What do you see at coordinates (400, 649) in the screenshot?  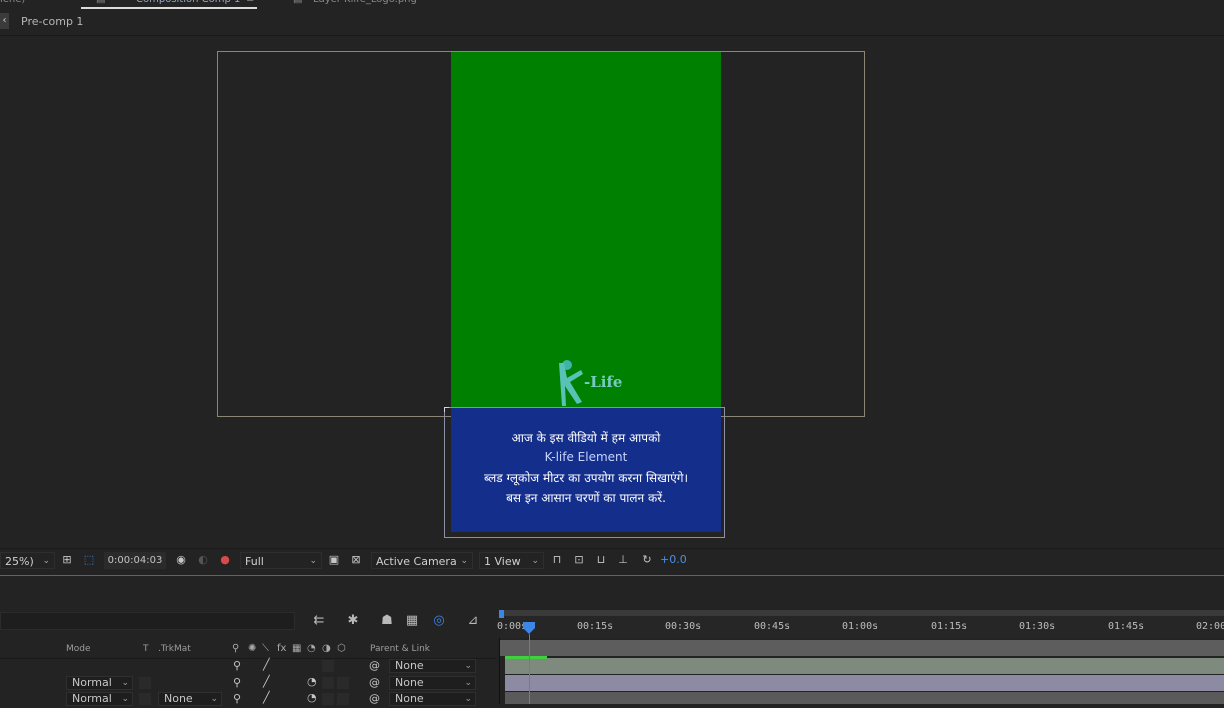 I see `column-parent-link: Parent & Link` at bounding box center [400, 649].